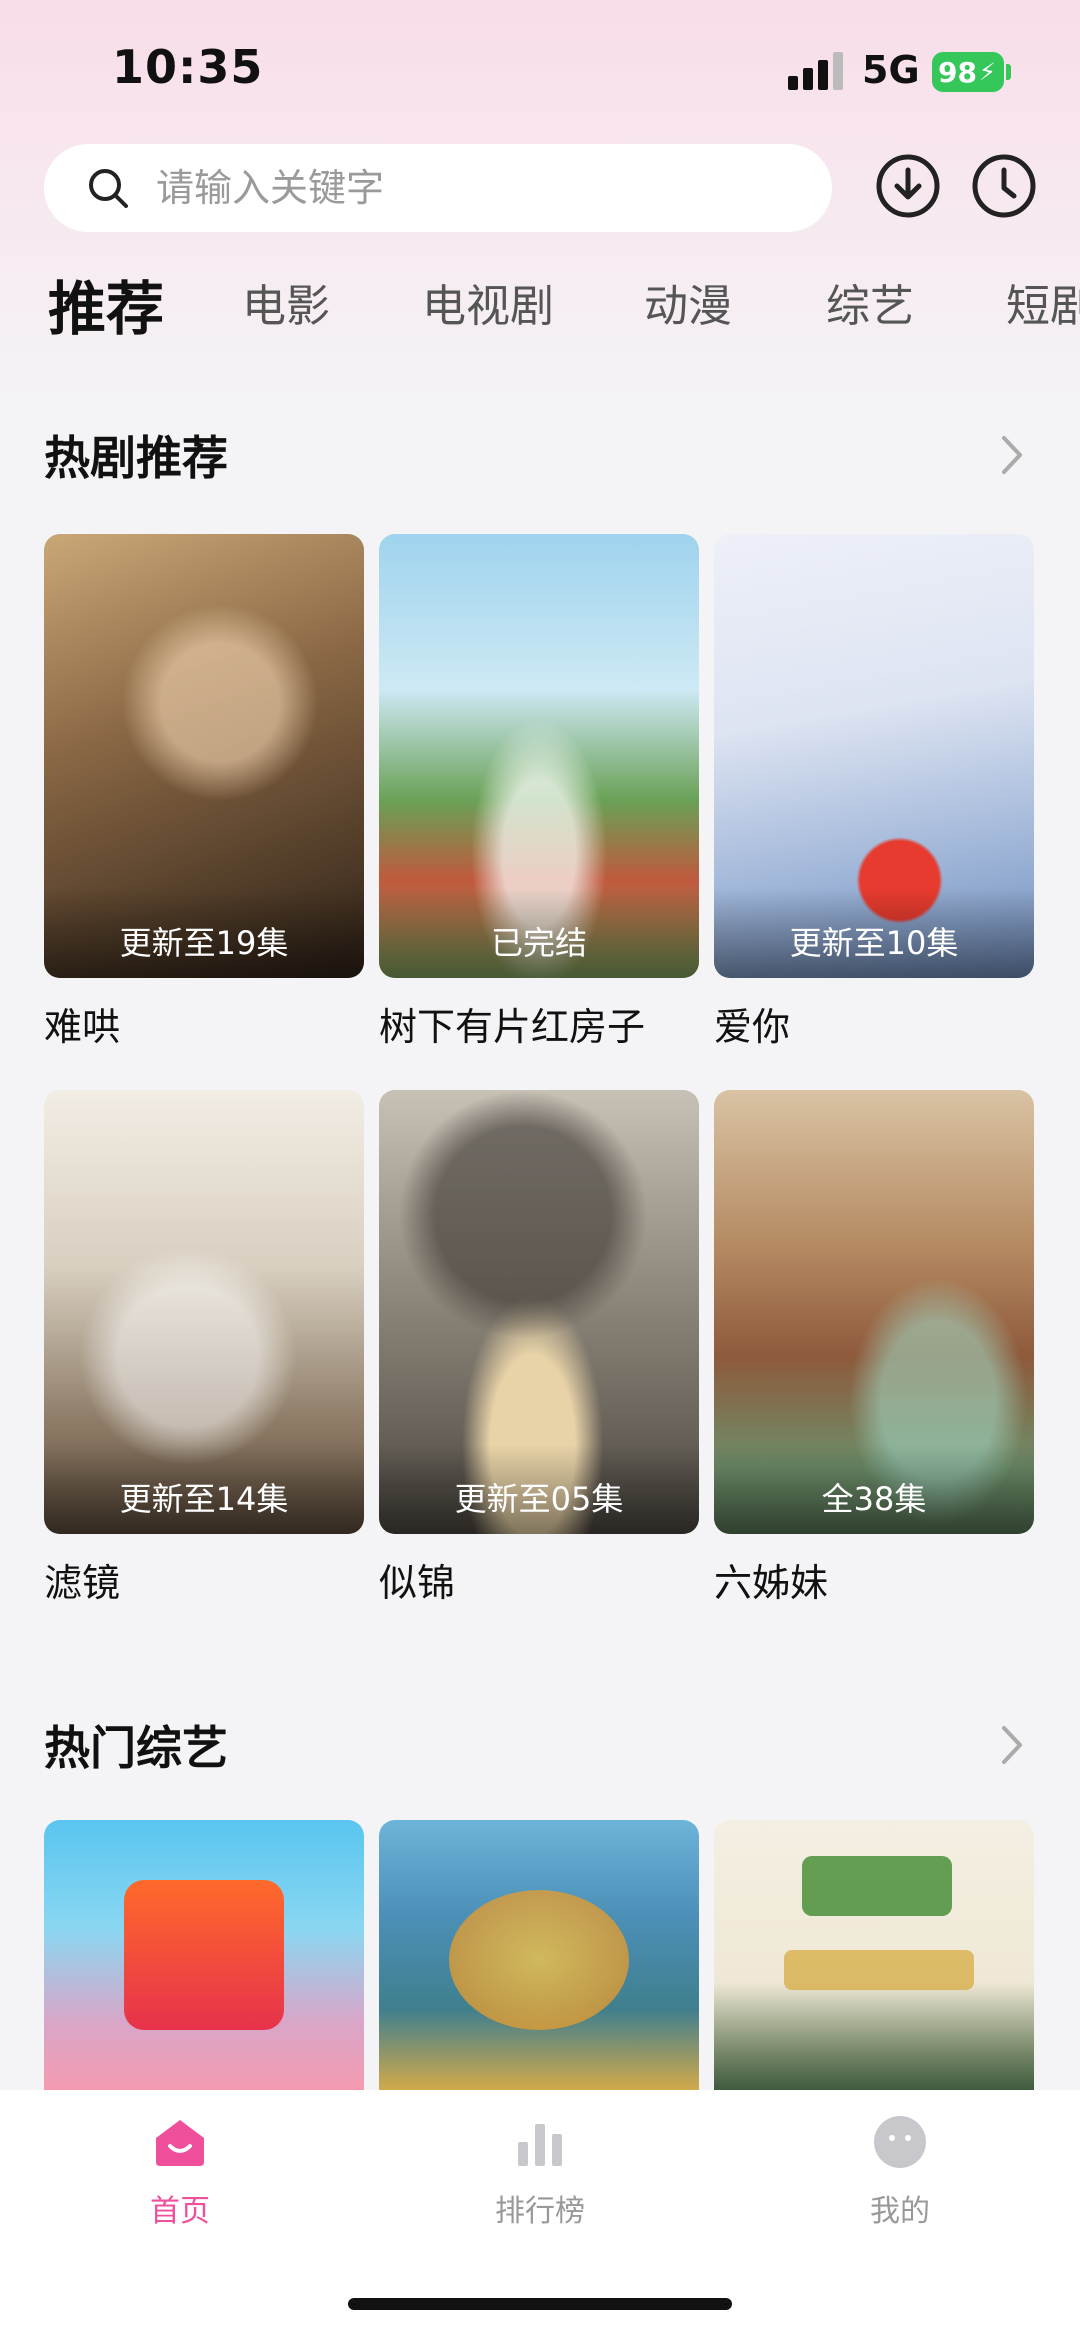  I want to click on battery-icon: 98 ⚡, so click(968, 72).